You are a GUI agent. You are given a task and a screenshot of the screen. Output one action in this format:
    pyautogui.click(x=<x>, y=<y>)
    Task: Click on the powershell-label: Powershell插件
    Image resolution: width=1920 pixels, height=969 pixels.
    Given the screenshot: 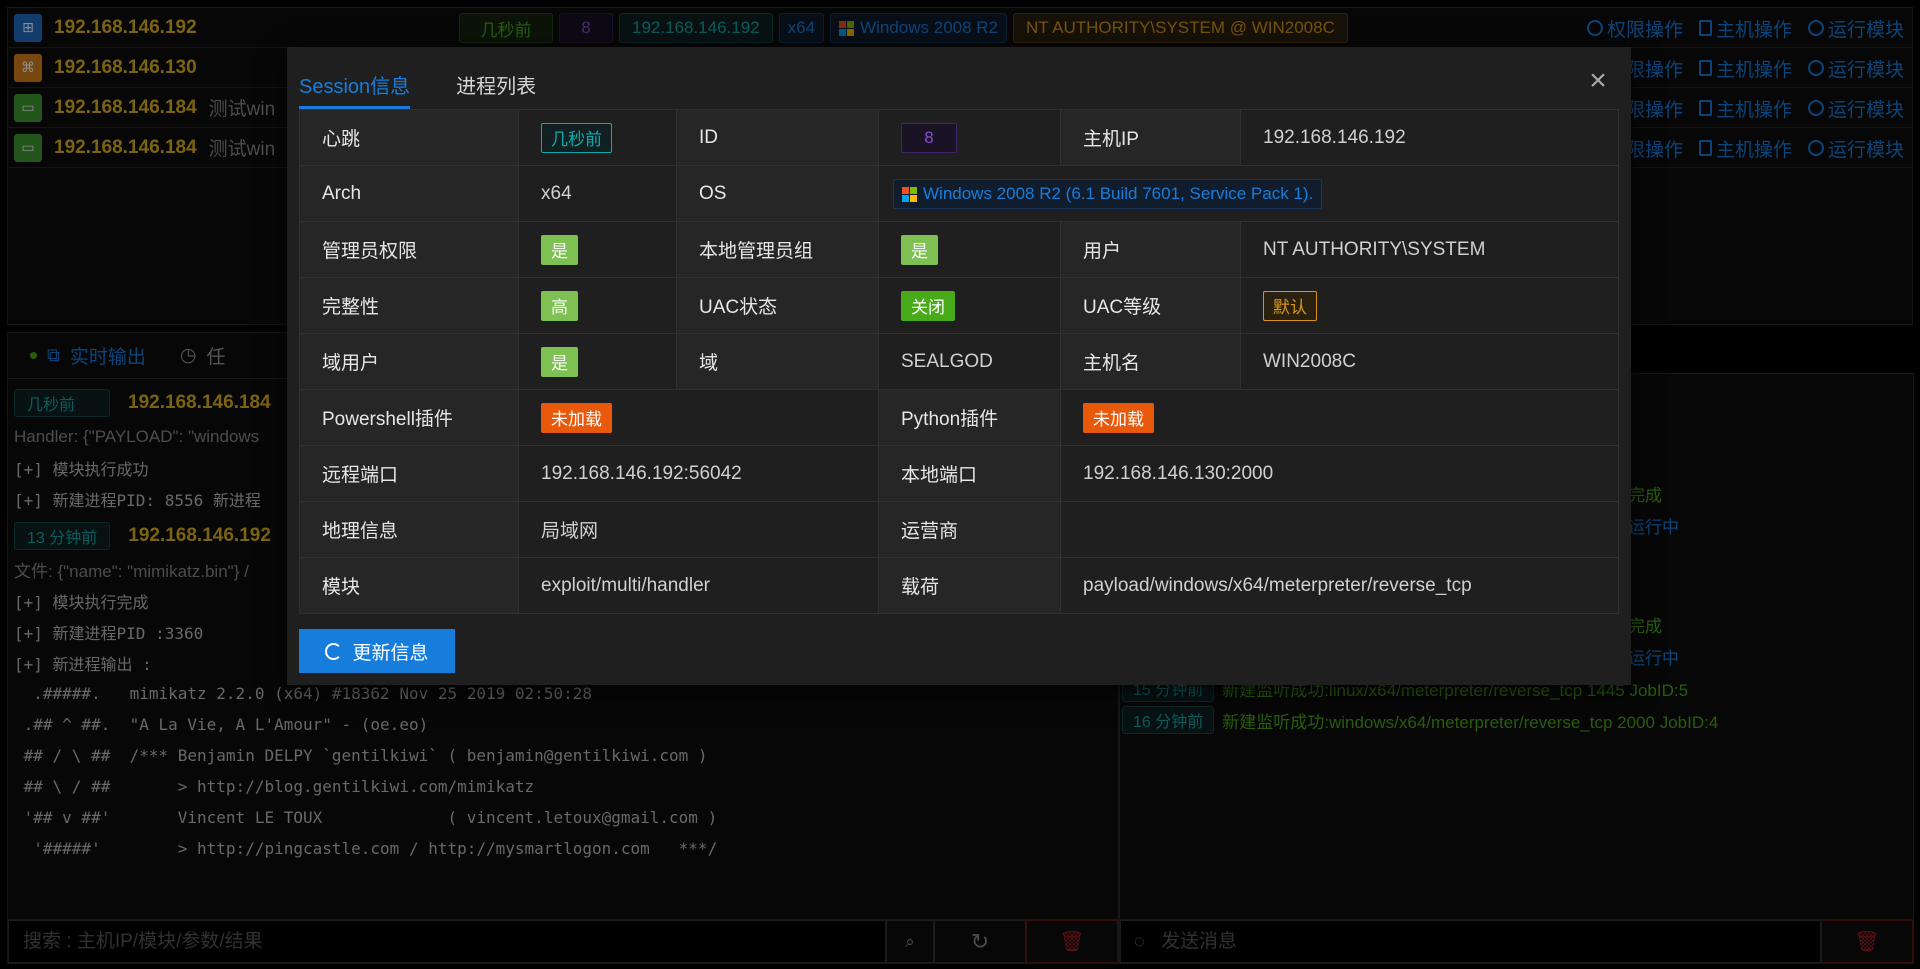 What is the action you would take?
    pyautogui.click(x=409, y=417)
    